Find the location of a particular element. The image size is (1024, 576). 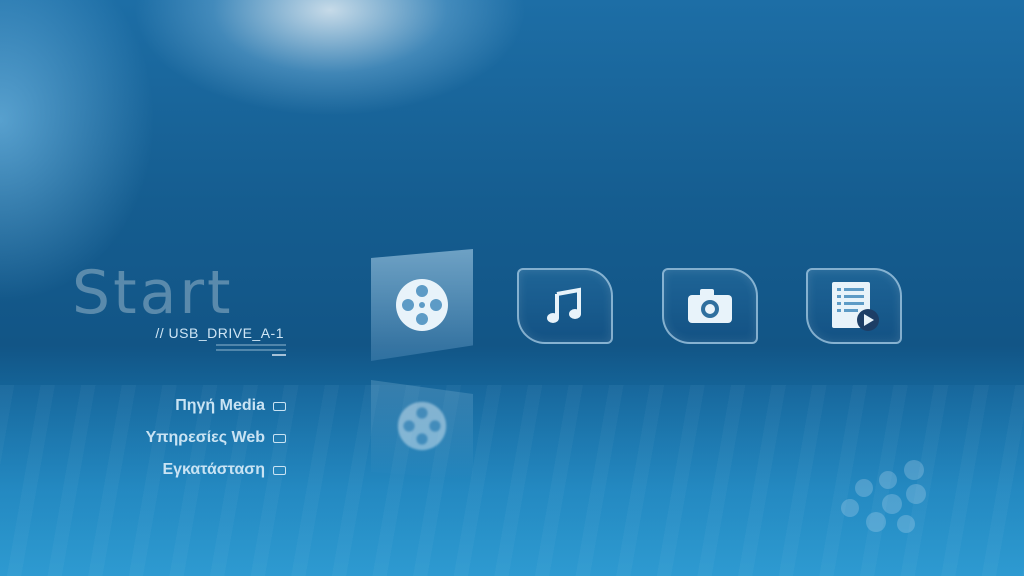

playlist-icon is located at coordinates (855, 306).